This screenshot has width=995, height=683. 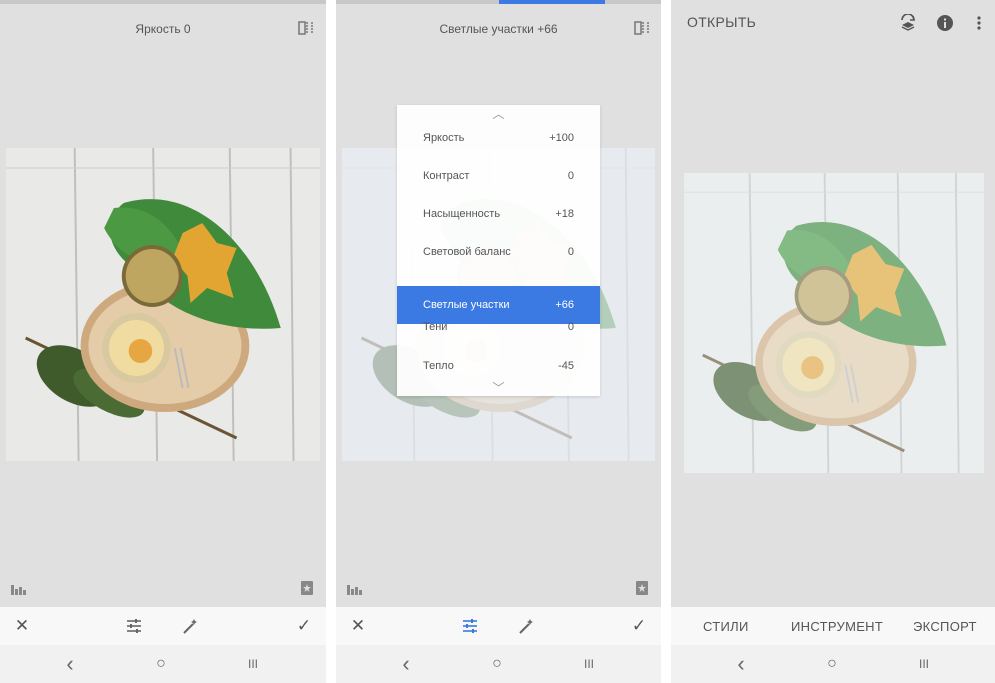 I want to click on adjustment-title: Светлые участки +66, so click(x=498, y=29).